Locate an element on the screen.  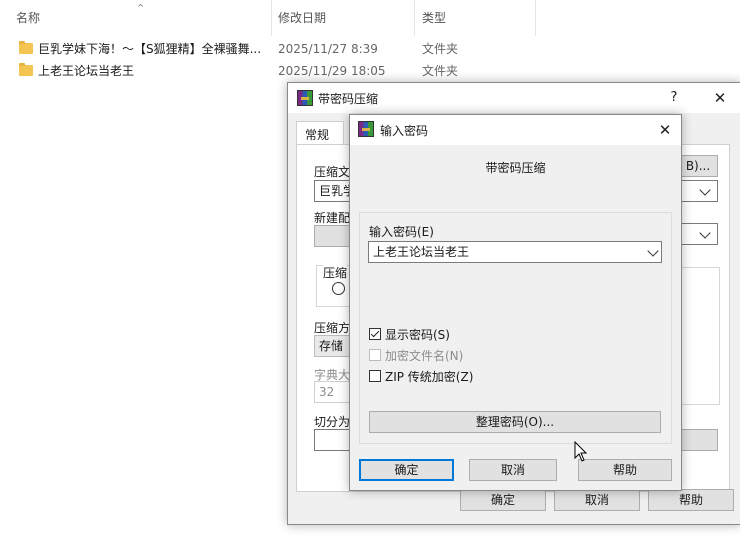
archive-dialog-titlebar: 带密码压缩 ? ✕ is located at coordinates (514, 98).